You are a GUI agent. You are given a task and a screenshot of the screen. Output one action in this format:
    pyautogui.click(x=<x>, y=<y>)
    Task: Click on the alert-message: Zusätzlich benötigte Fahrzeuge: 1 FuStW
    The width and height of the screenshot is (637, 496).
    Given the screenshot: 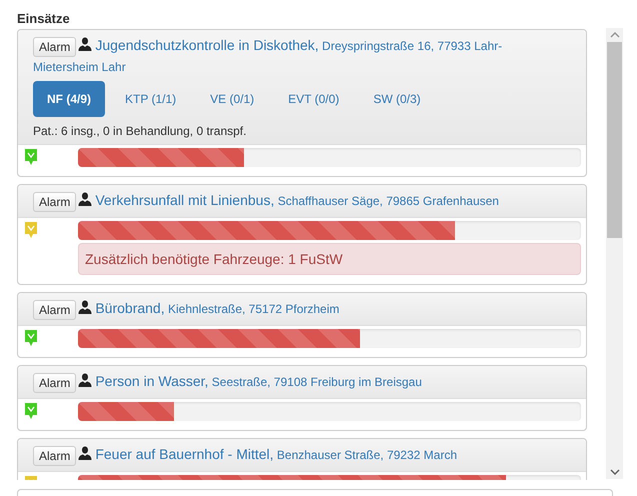 What is the action you would take?
    pyautogui.click(x=329, y=259)
    